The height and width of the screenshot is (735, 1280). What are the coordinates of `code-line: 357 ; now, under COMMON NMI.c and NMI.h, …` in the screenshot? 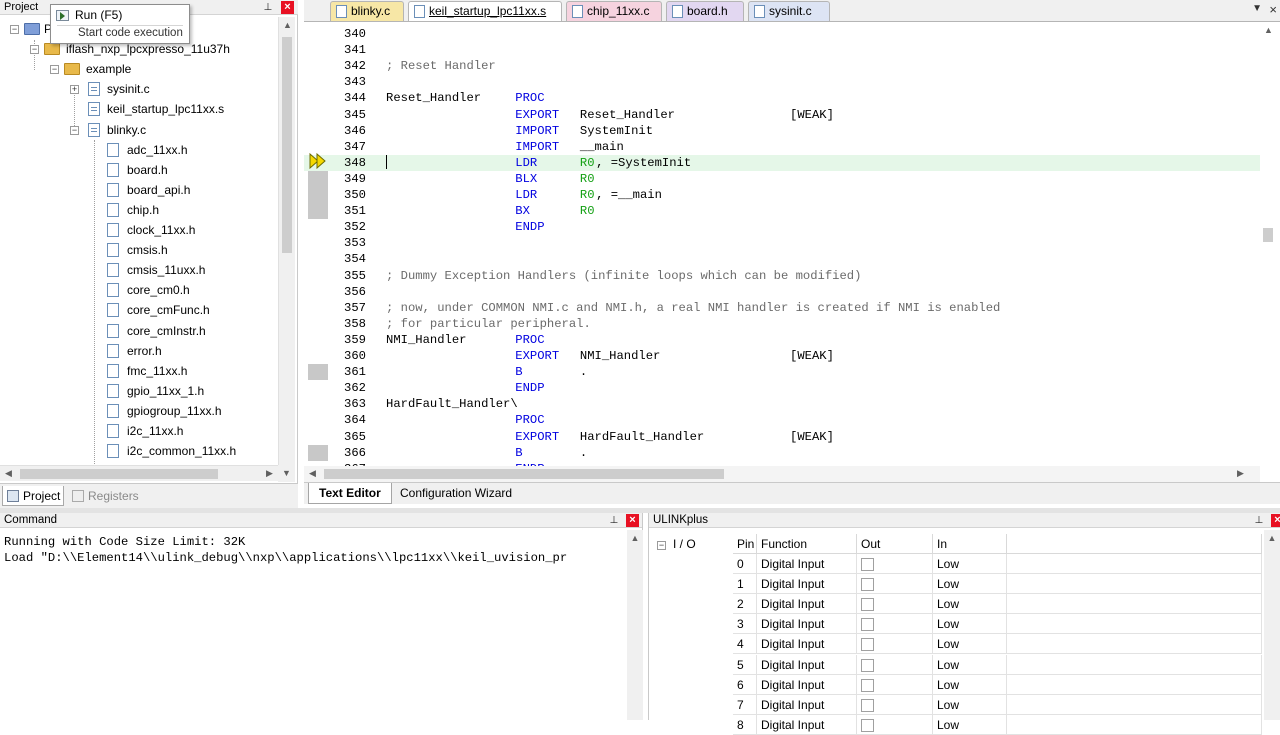 It's located at (782, 308).